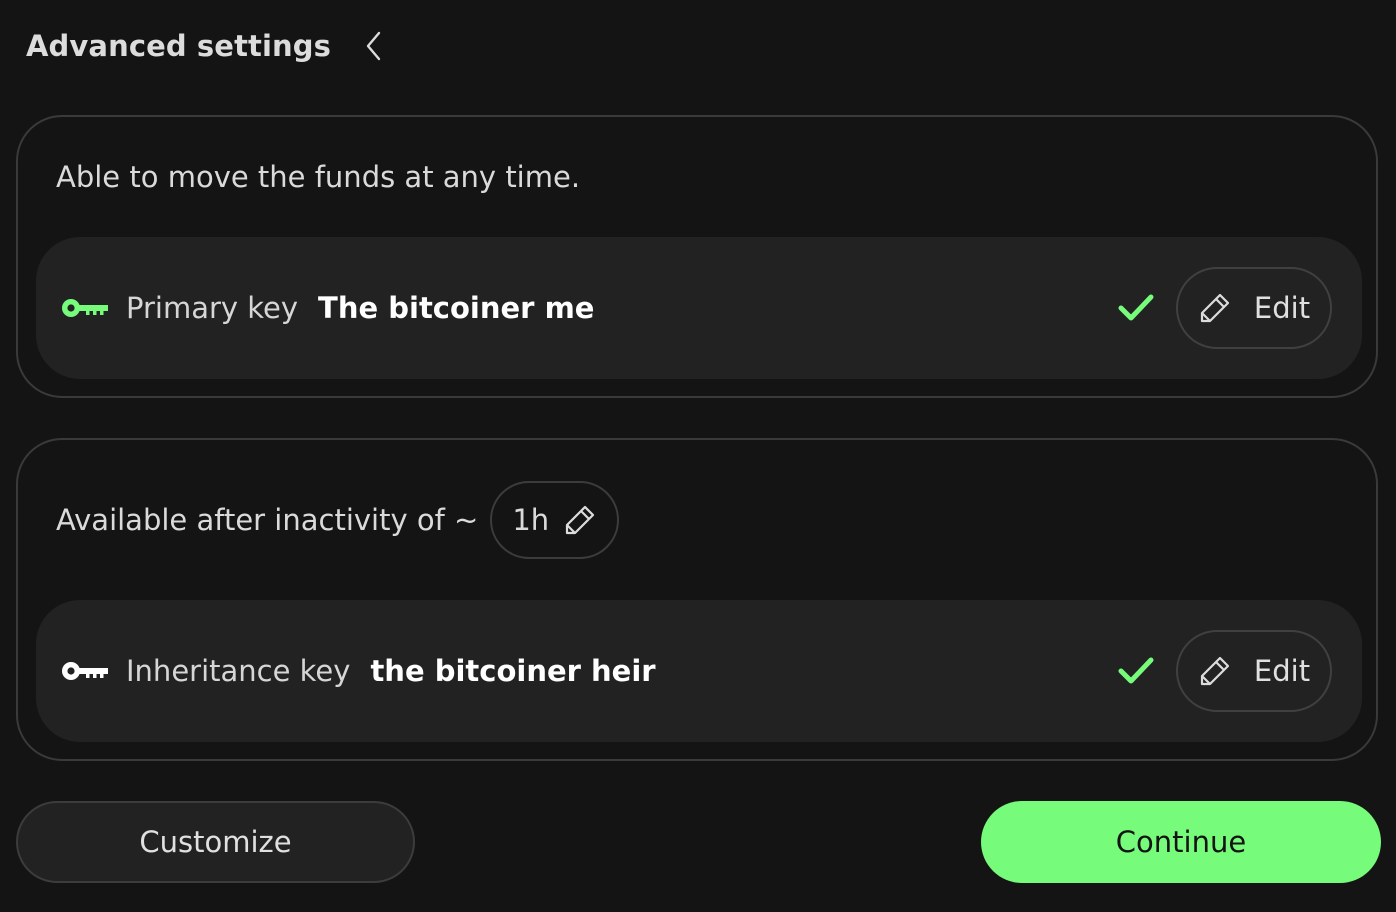 The height and width of the screenshot is (912, 1396). I want to click on timelock-value: 1h, so click(531, 520).